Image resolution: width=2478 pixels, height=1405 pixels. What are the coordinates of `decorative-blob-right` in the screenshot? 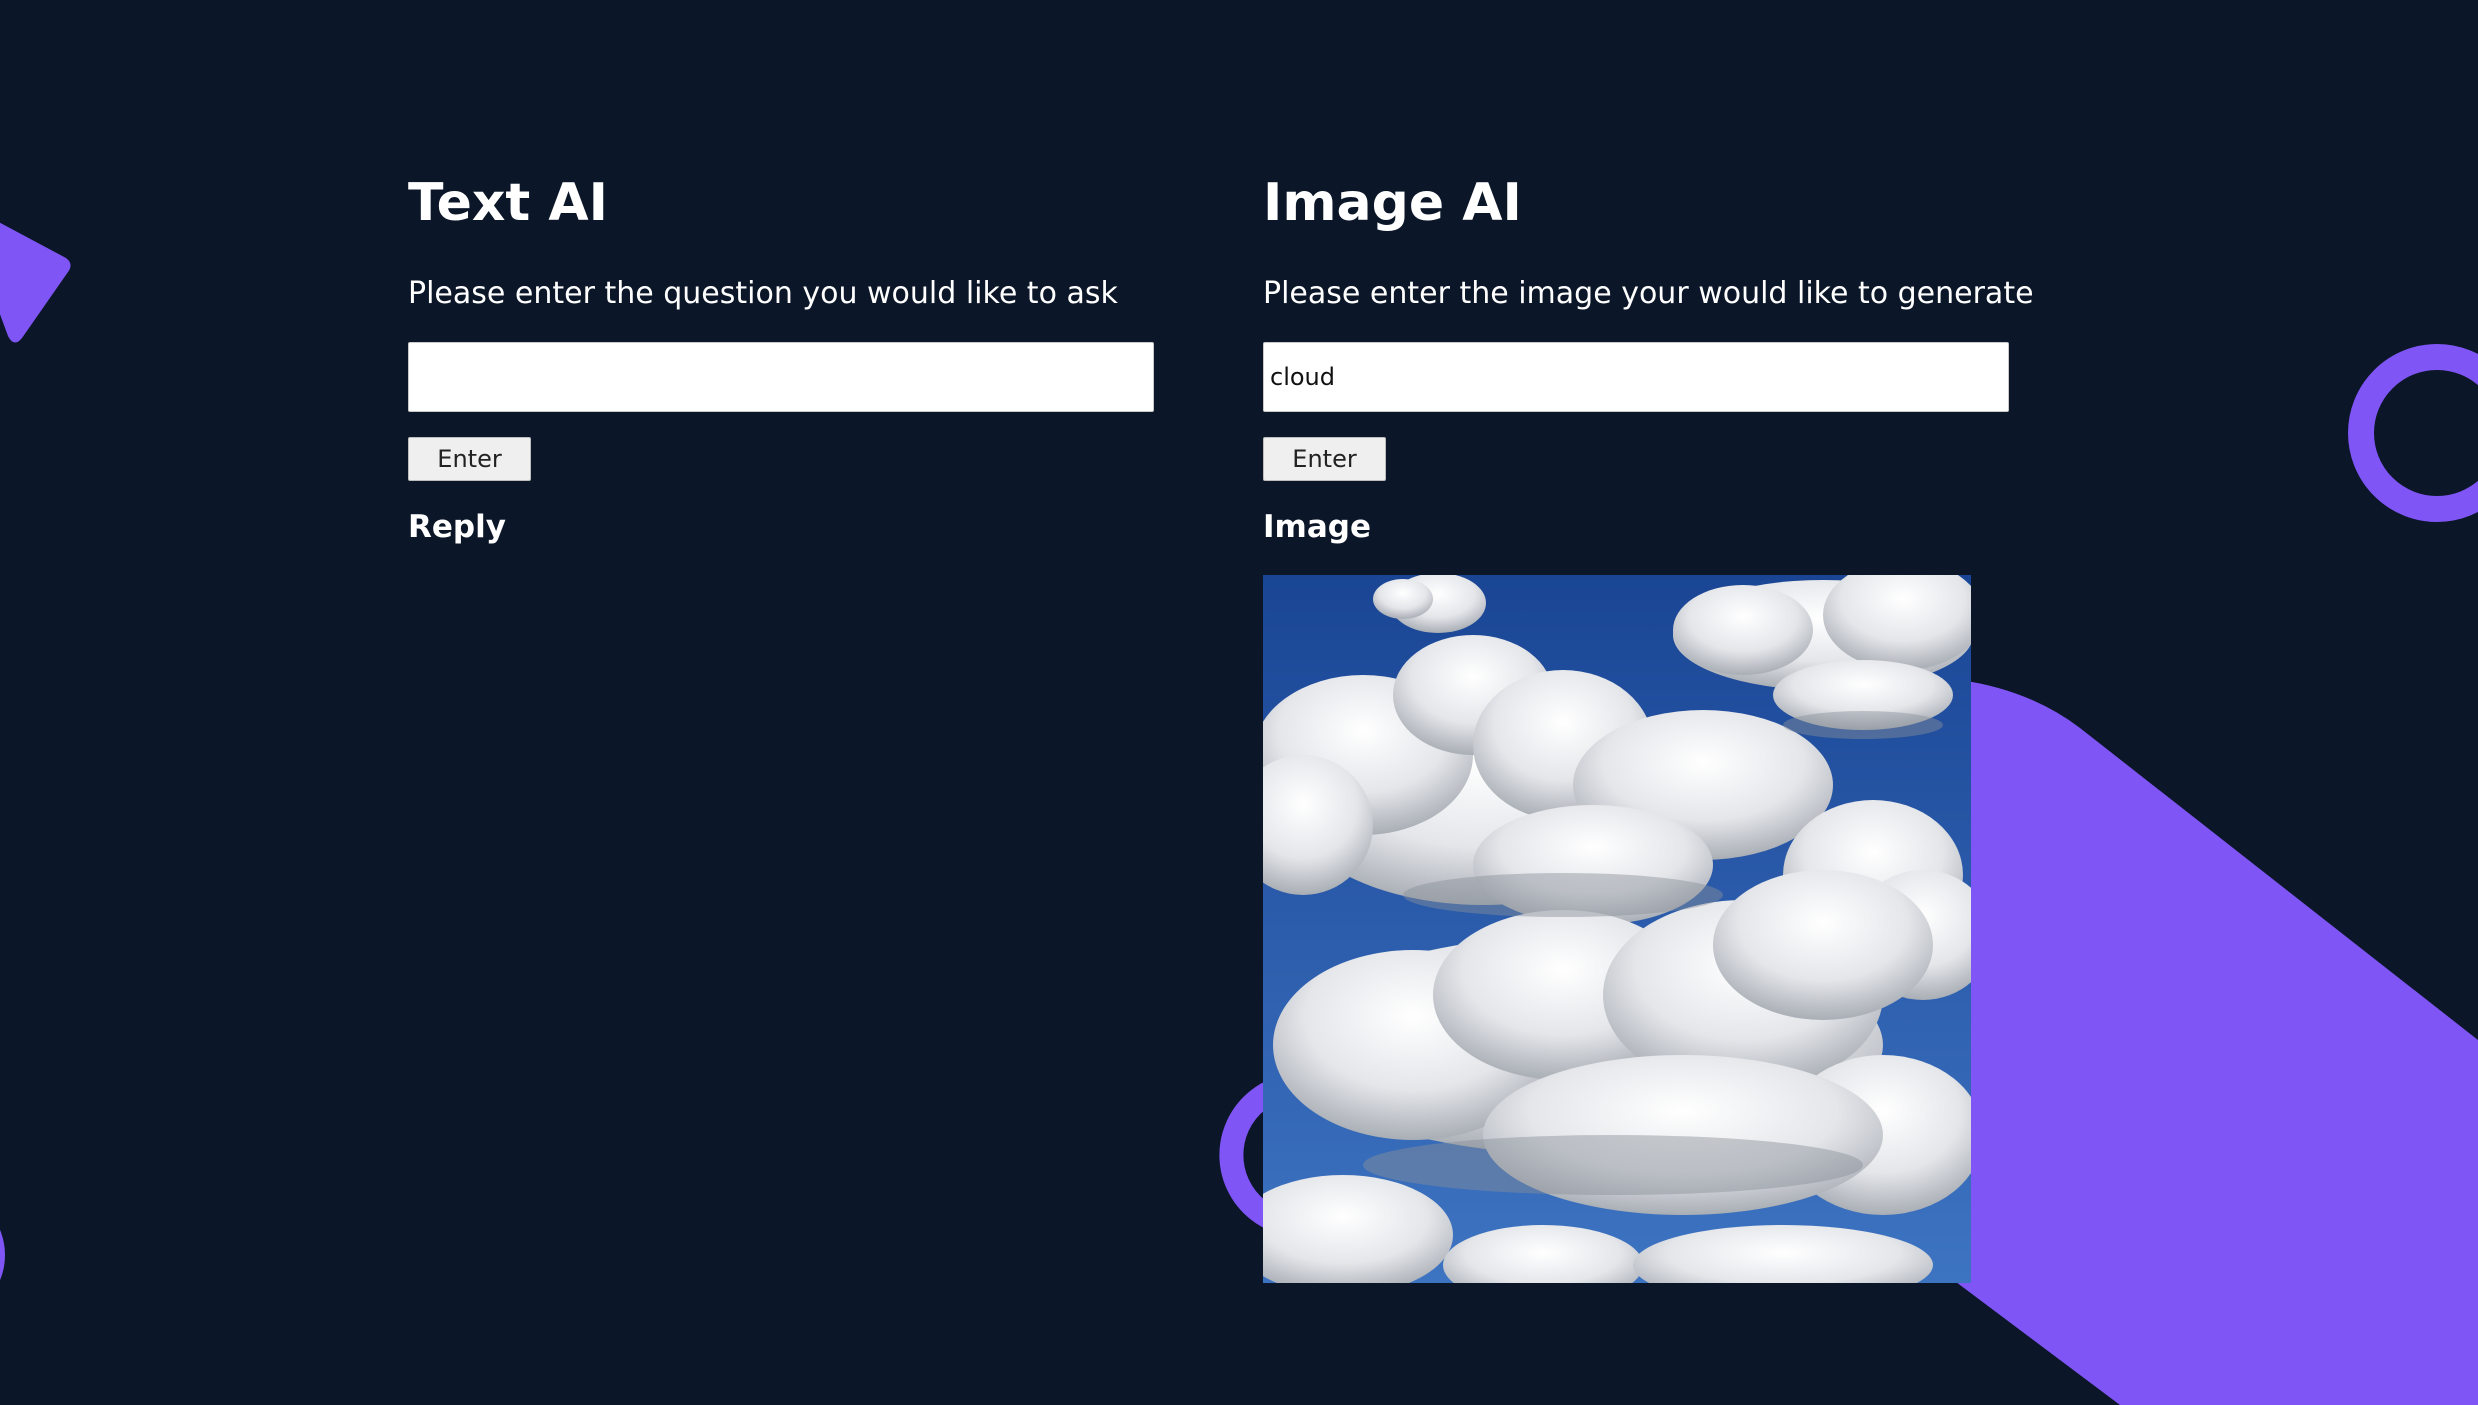 It's located at (2189, 1042).